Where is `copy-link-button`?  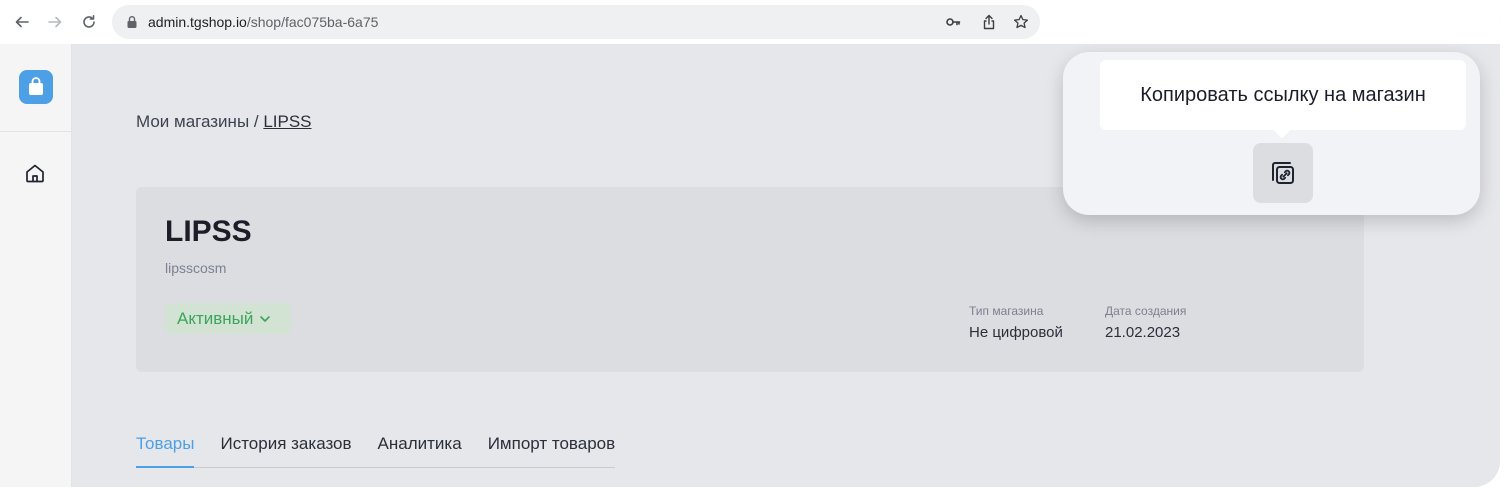
copy-link-button is located at coordinates (1283, 173).